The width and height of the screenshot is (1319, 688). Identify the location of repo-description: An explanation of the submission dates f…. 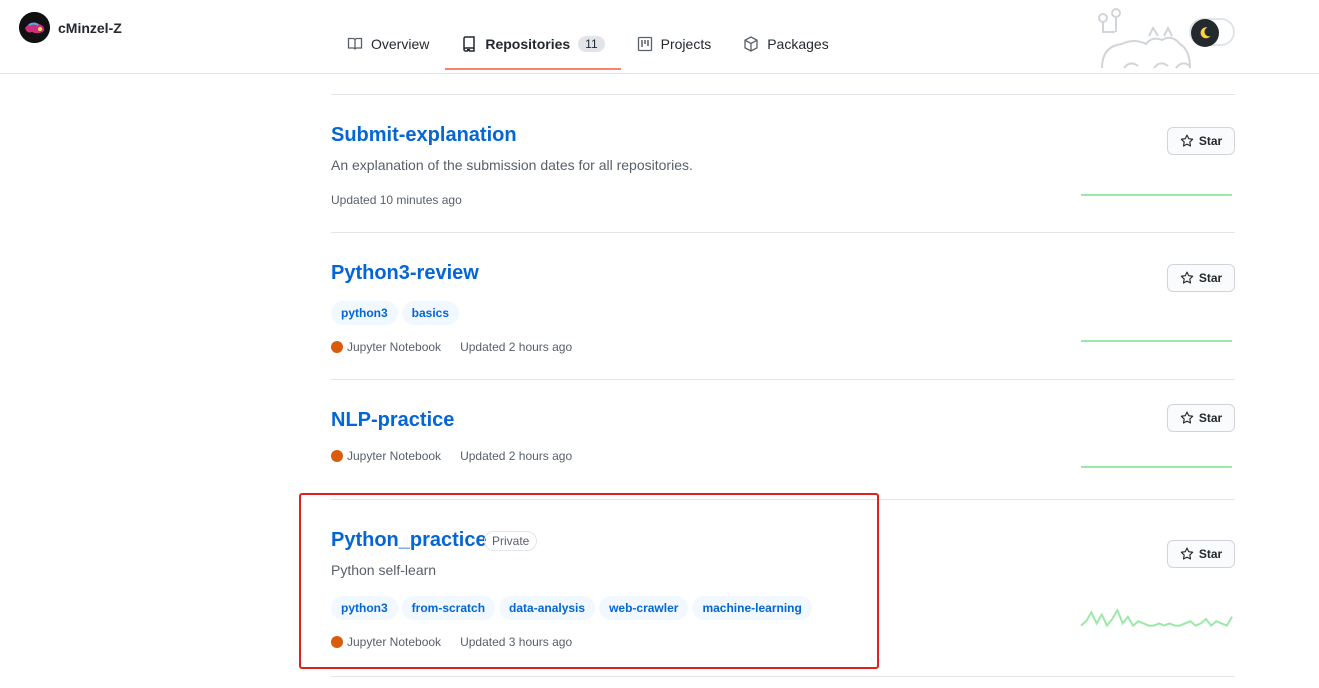
(512, 165).